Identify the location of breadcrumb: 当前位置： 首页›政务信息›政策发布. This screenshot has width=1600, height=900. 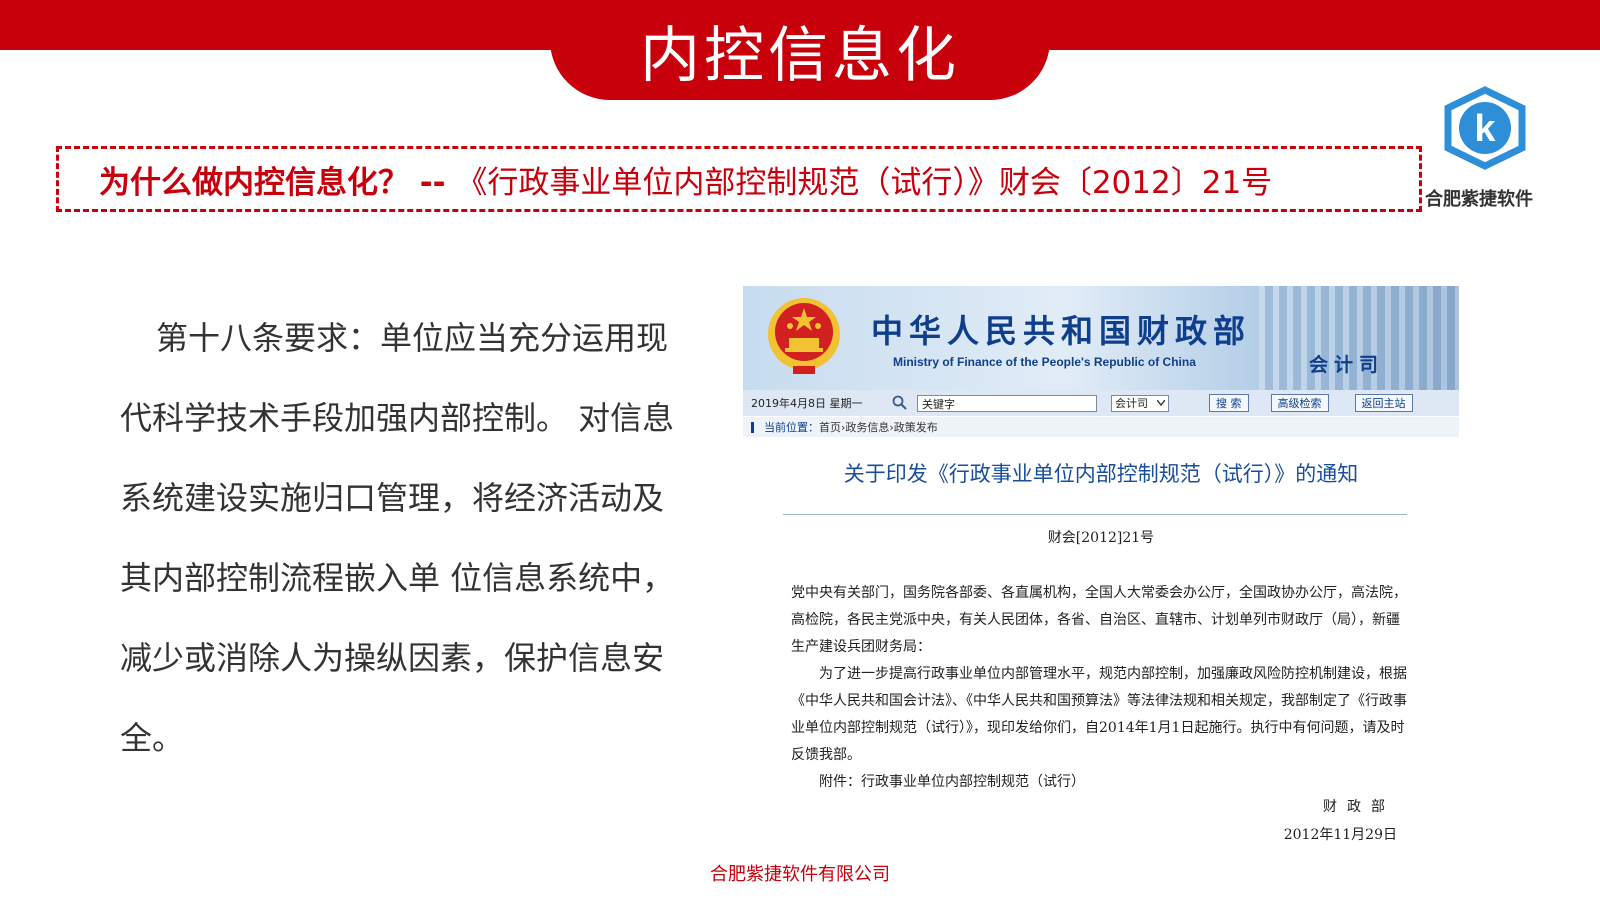
(1101, 427).